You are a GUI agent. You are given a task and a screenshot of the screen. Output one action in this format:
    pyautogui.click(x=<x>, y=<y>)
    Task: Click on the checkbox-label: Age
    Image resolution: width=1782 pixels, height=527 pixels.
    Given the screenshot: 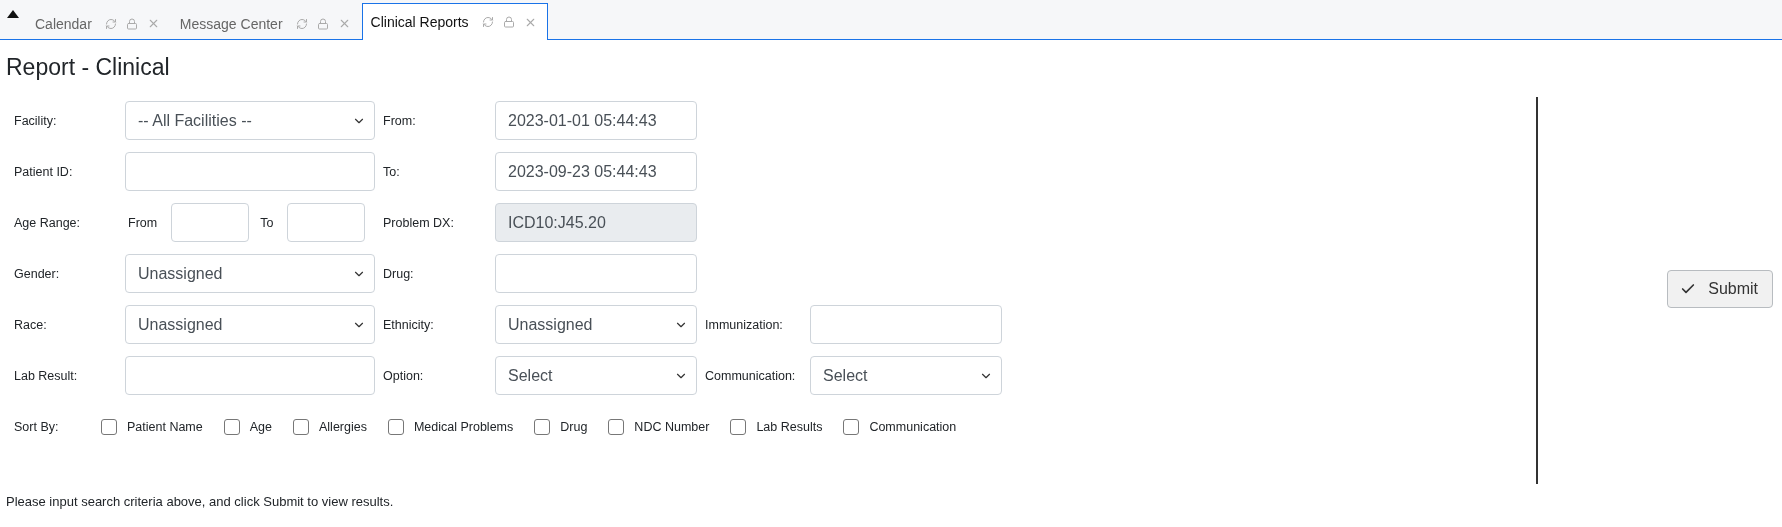 What is the action you would take?
    pyautogui.click(x=260, y=427)
    